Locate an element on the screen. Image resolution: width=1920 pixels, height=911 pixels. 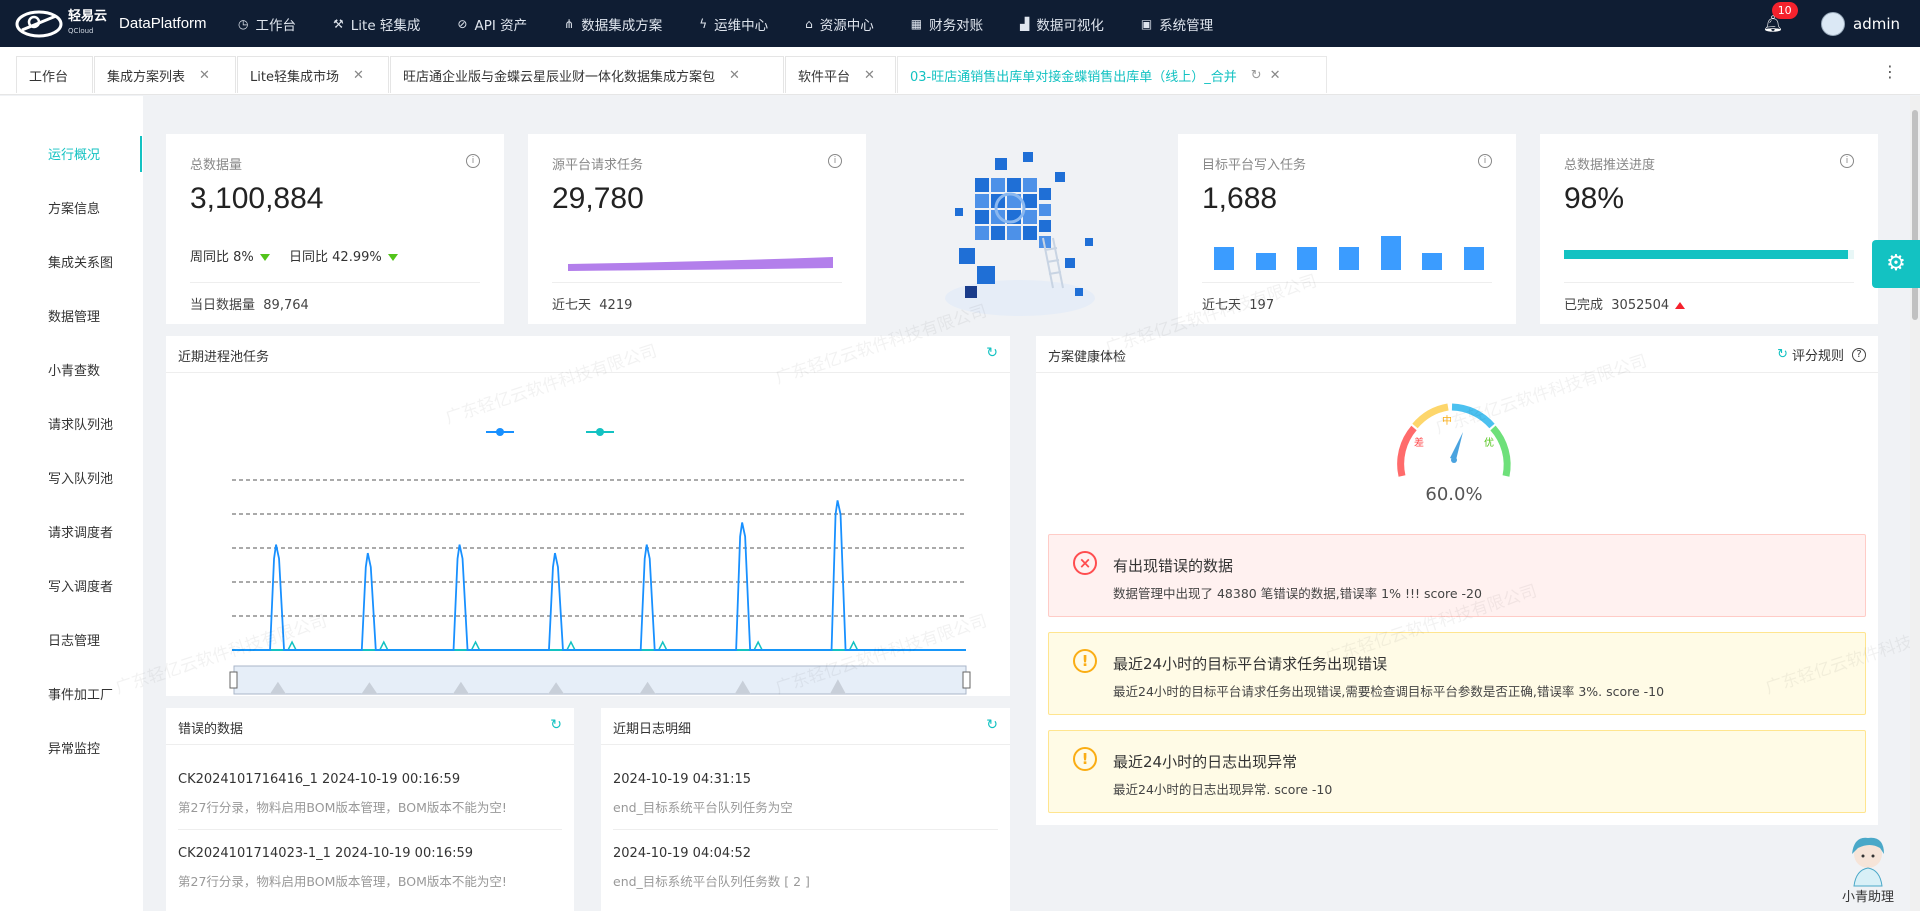
avatar is located at coordinates (1833, 23).